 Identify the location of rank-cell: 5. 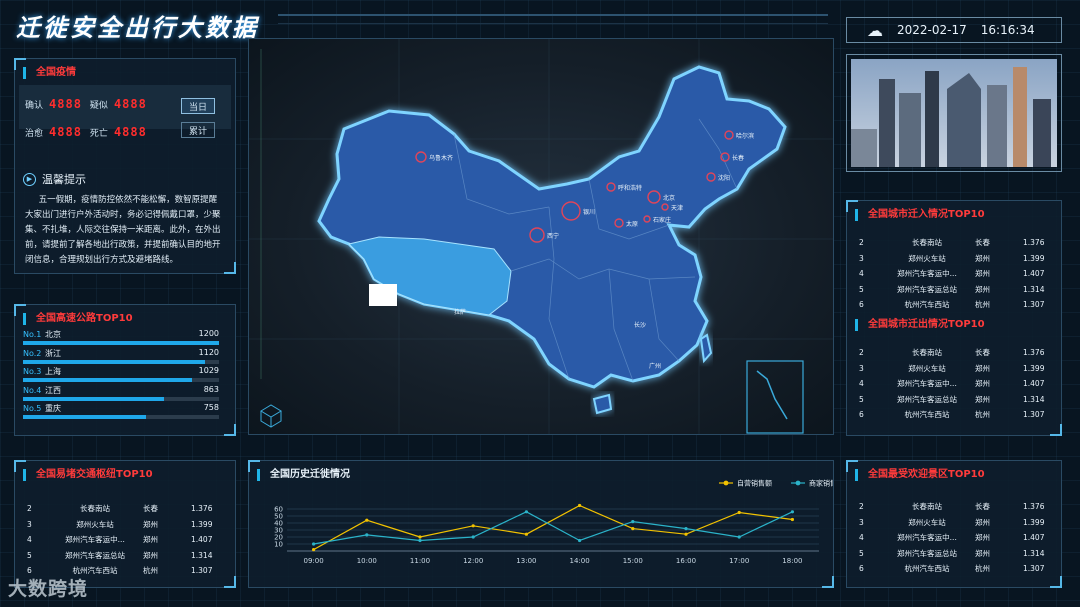
(861, 399).